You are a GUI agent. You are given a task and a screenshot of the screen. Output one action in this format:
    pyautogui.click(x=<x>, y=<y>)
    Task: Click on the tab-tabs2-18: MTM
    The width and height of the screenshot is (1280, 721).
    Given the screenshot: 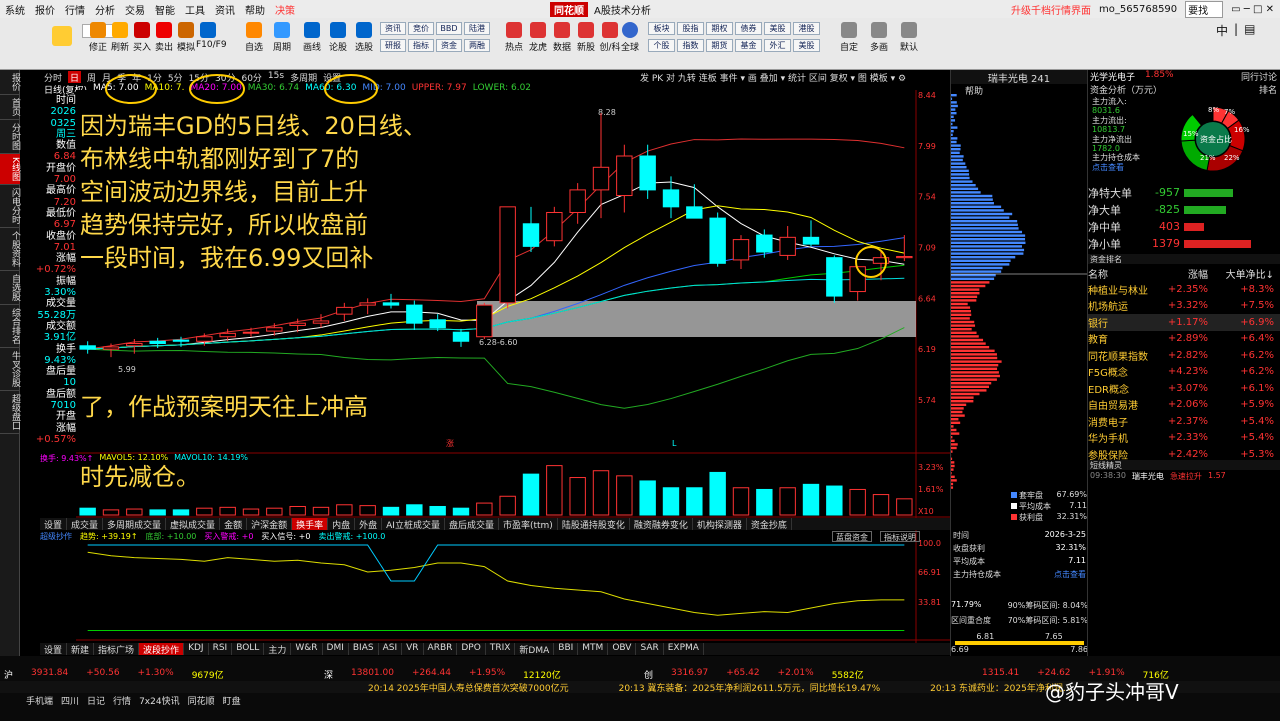 What is the action you would take?
    pyautogui.click(x=593, y=649)
    